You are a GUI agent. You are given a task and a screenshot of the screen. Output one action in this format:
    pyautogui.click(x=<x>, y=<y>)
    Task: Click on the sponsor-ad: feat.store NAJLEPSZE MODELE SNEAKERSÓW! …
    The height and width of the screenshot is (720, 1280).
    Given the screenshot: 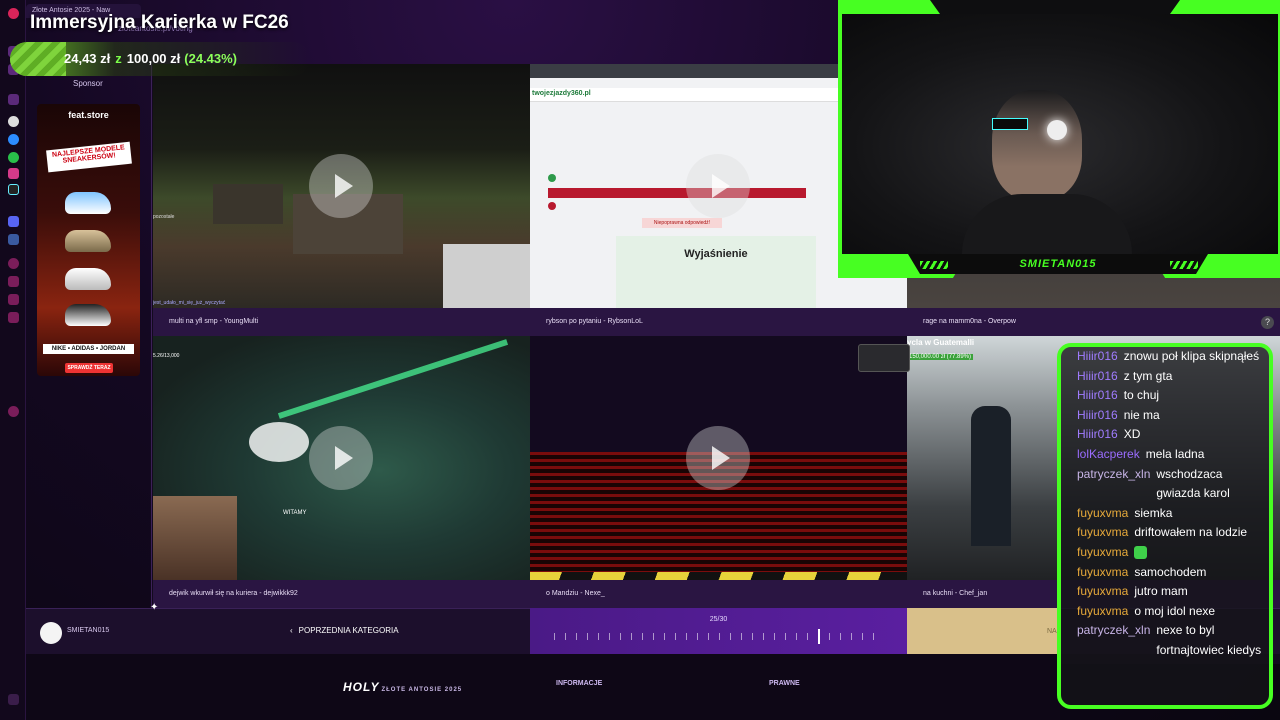 What is the action you would take?
    pyautogui.click(x=88, y=240)
    